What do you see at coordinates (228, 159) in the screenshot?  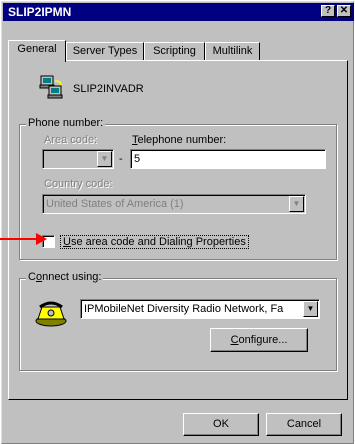 I see `telephone-number-input: 5` at bounding box center [228, 159].